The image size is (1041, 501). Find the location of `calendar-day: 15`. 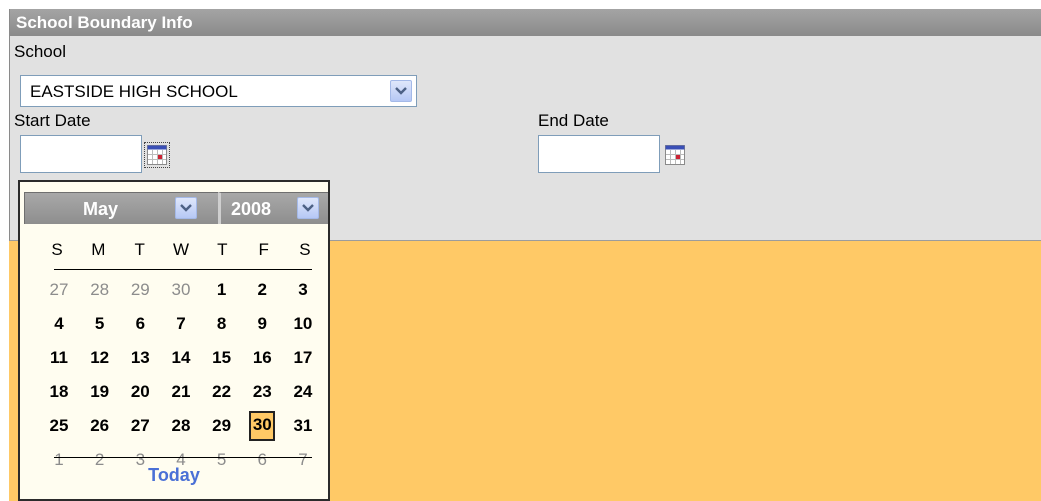

calendar-day: 15 is located at coordinates (222, 361).